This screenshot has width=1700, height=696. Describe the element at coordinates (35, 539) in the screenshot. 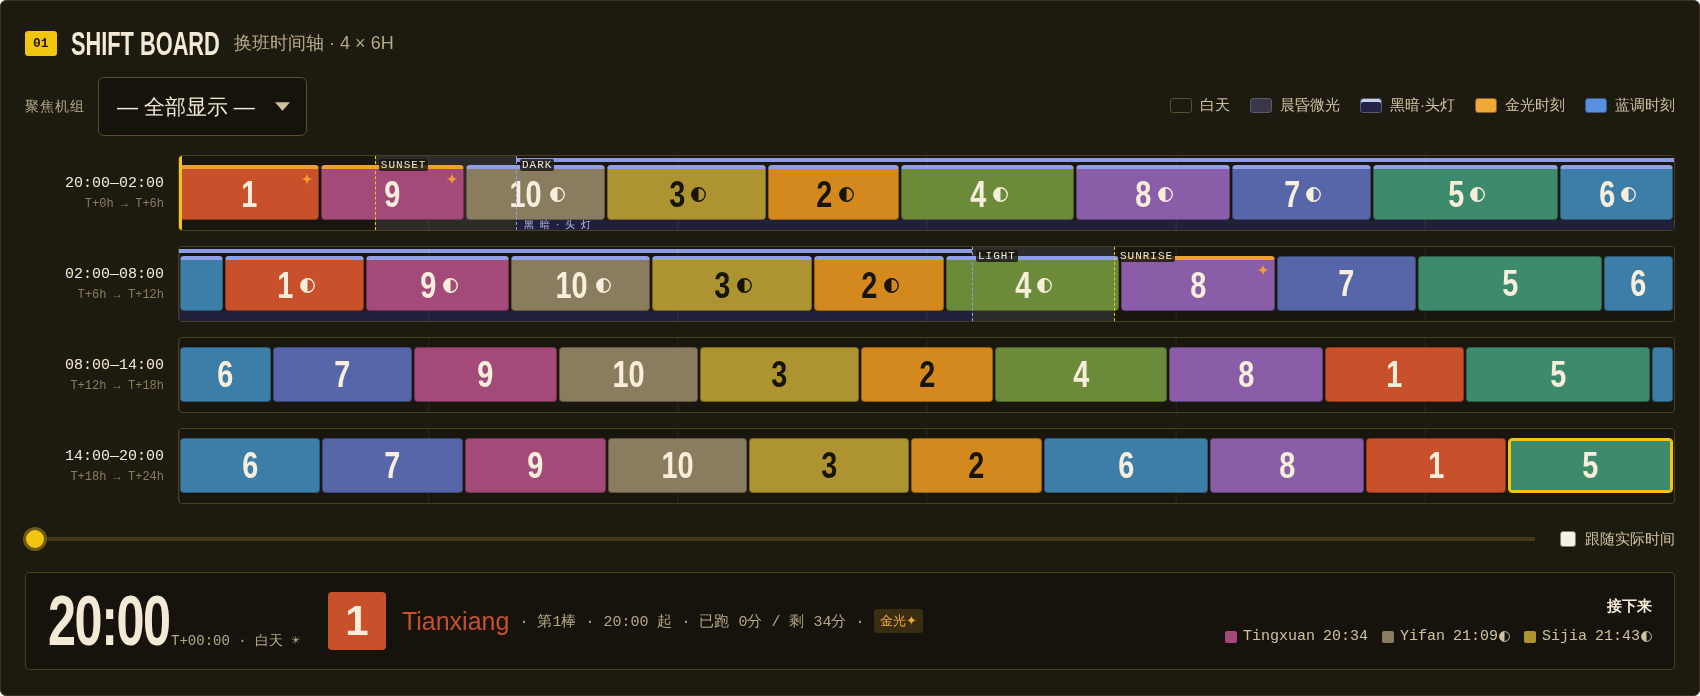

I see `slider-thumb` at that location.